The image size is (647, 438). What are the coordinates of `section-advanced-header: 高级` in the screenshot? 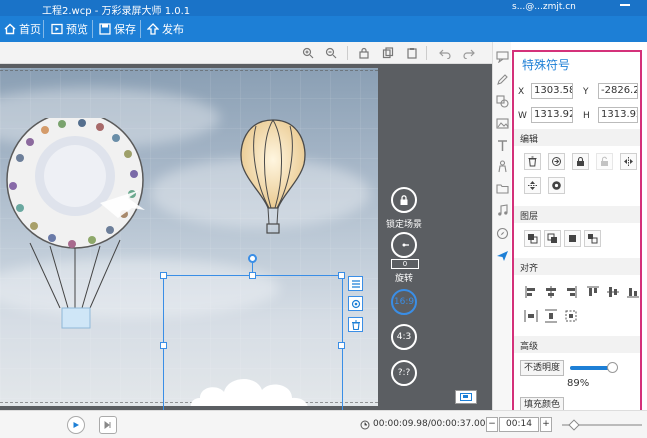 It's located at (577, 344).